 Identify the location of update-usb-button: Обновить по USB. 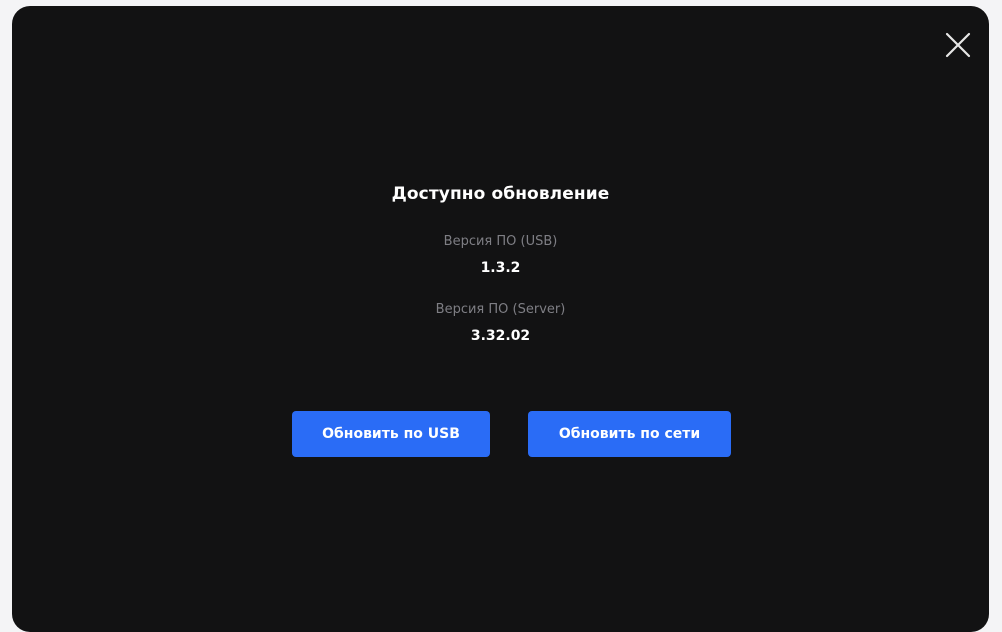
(391, 434).